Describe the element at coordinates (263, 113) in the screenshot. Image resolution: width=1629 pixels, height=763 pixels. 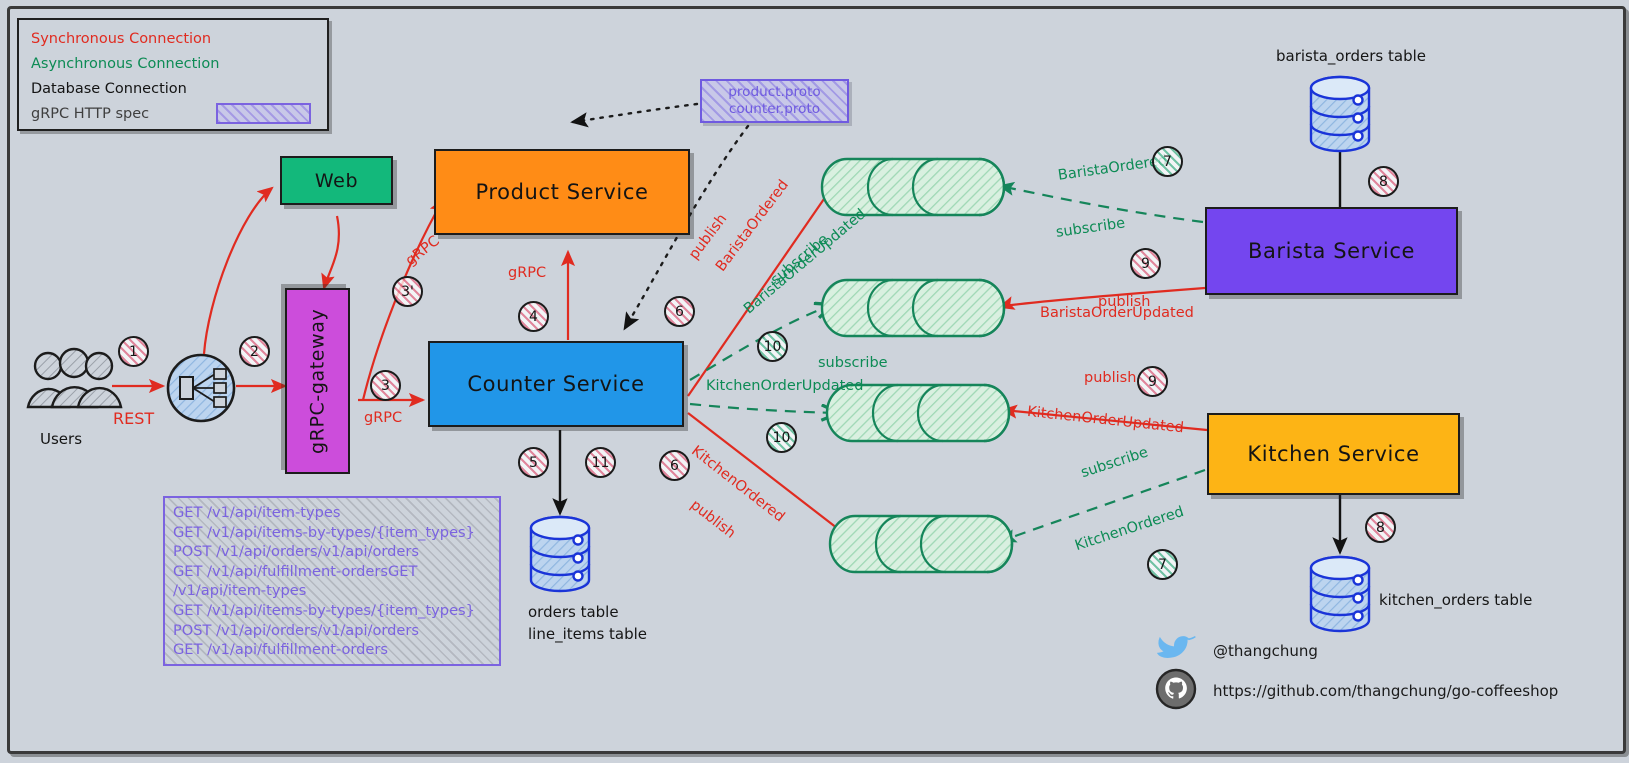
I see `legend-grpc-art` at that location.